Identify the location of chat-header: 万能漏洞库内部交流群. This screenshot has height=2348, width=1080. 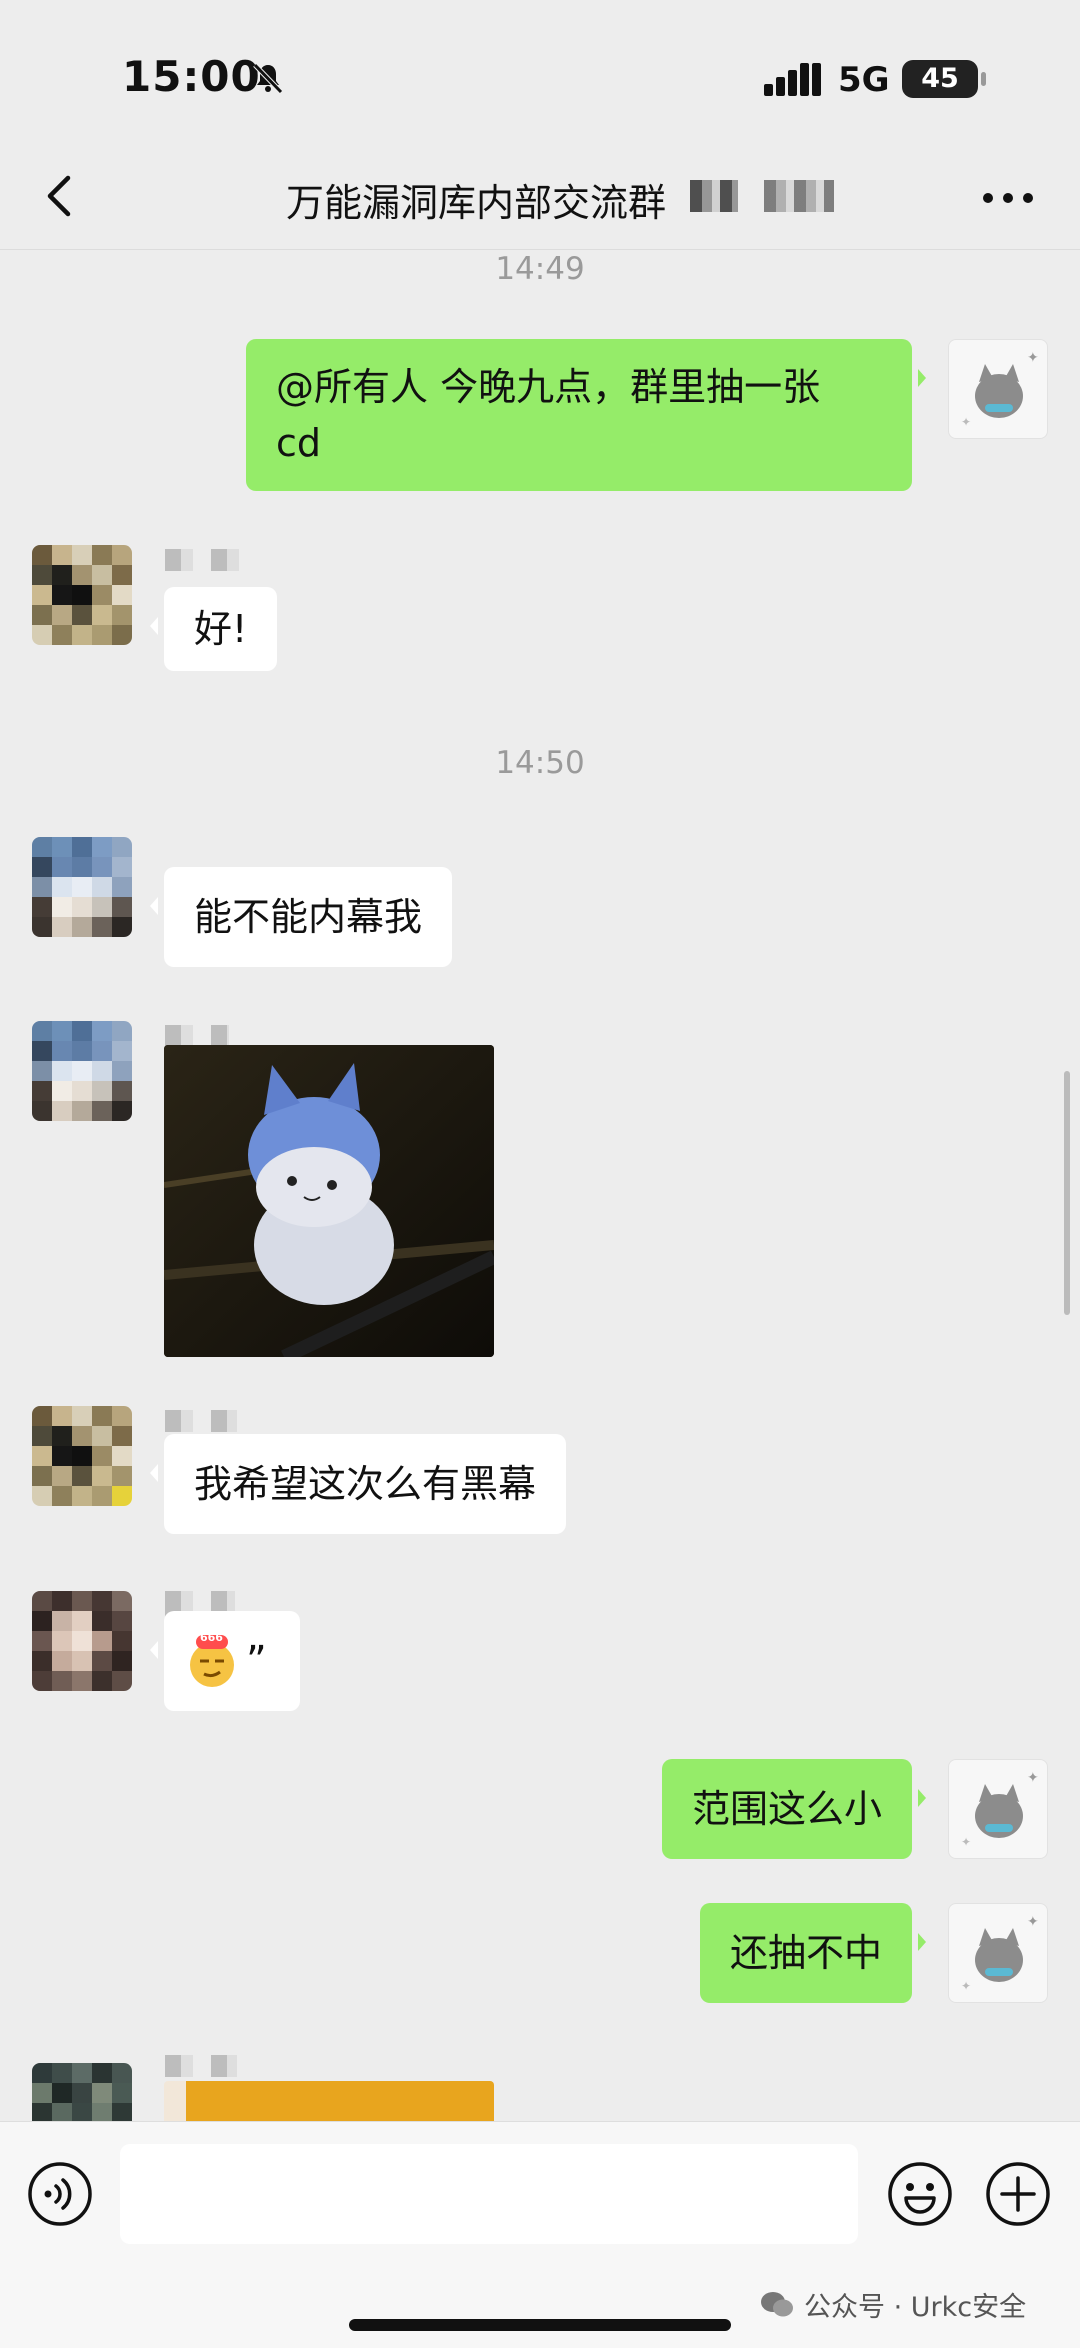
(540, 200).